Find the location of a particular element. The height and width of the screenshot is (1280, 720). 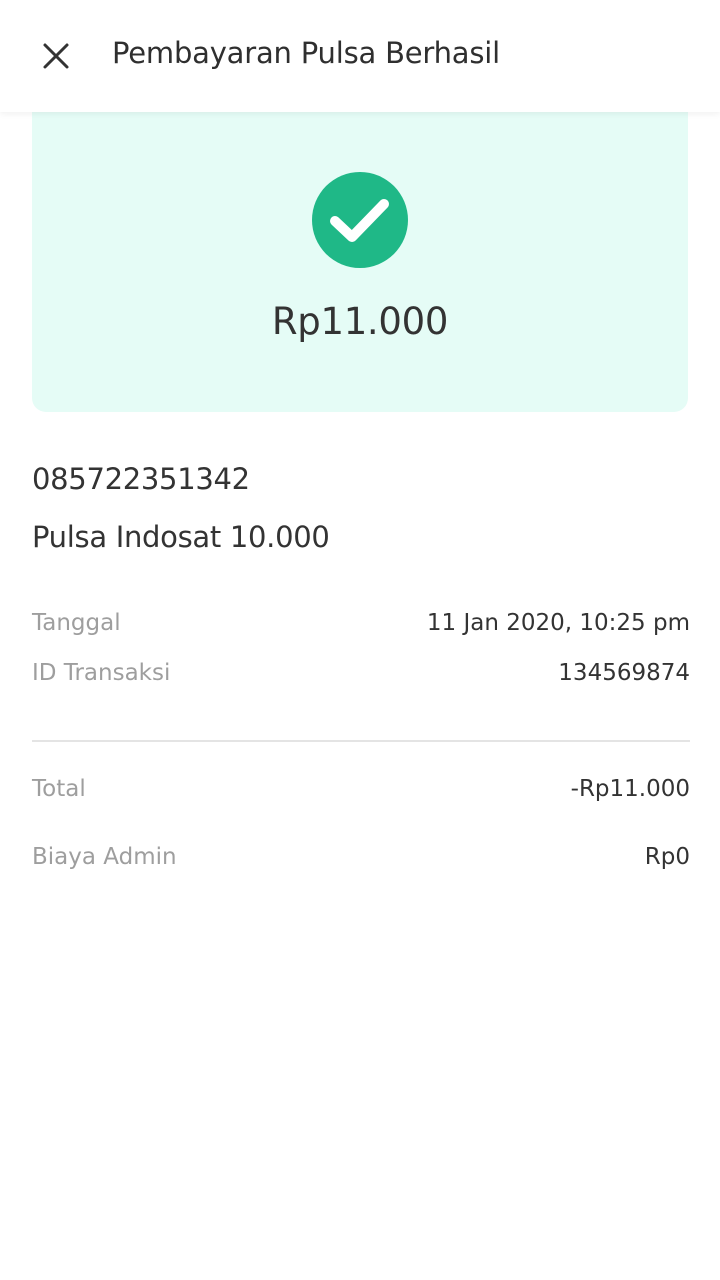

page-title: Pembayaran Pulsa Berhasil is located at coordinates (306, 53).